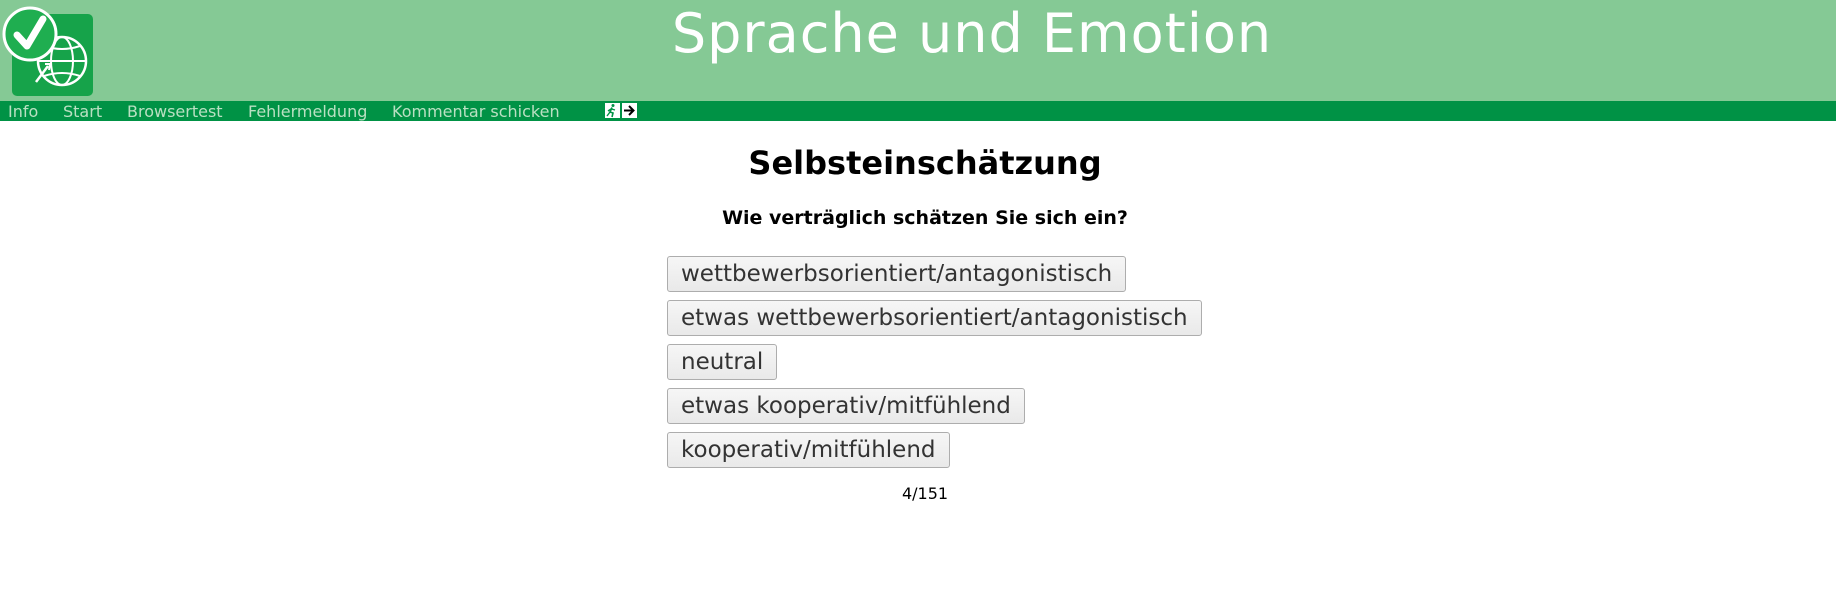  What do you see at coordinates (722, 362) in the screenshot?
I see `option-button-neutral: neutral` at bounding box center [722, 362].